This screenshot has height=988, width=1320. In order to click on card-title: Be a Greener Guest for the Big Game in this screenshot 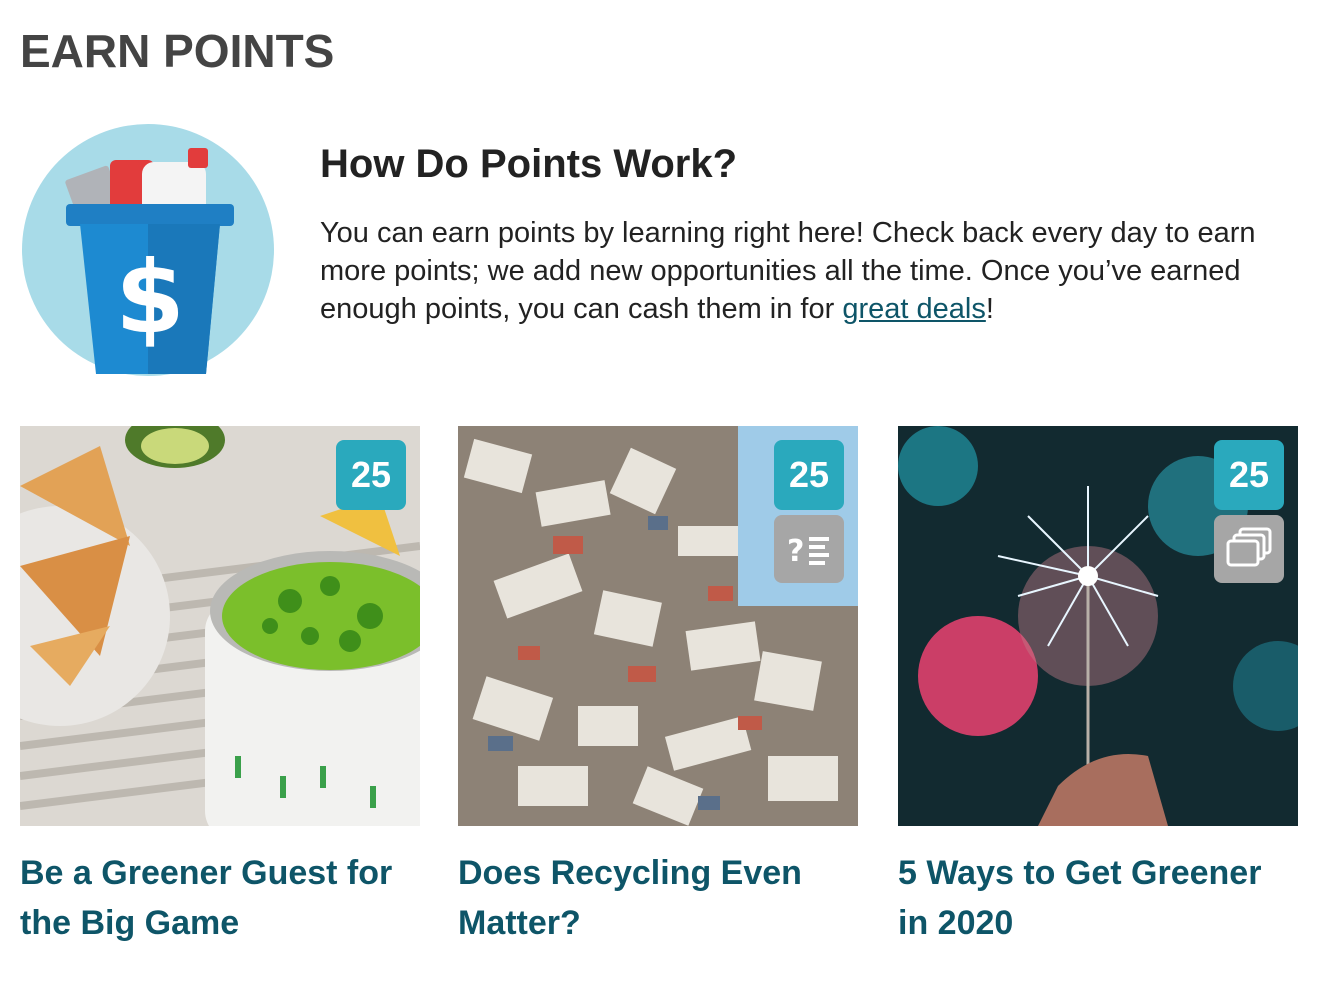, I will do `click(220, 898)`.